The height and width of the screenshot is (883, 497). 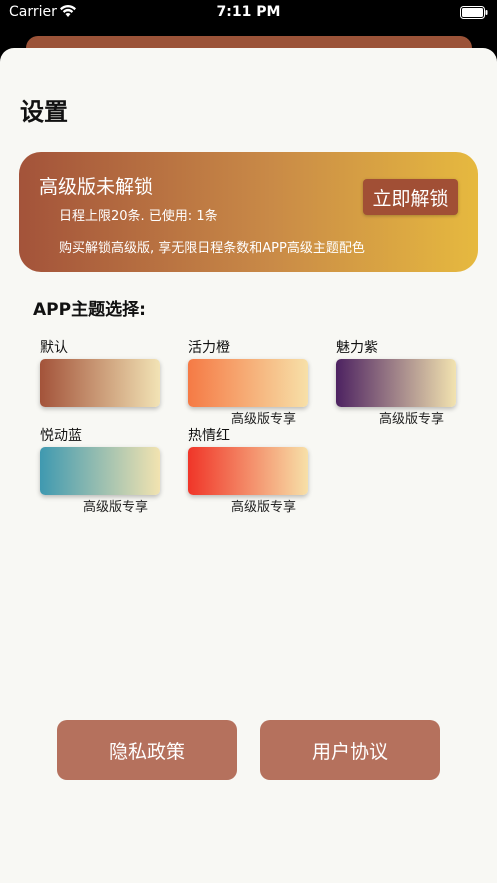 I want to click on theme-option-blue: 悦动蓝 高级版专享, so click(x=105, y=470).